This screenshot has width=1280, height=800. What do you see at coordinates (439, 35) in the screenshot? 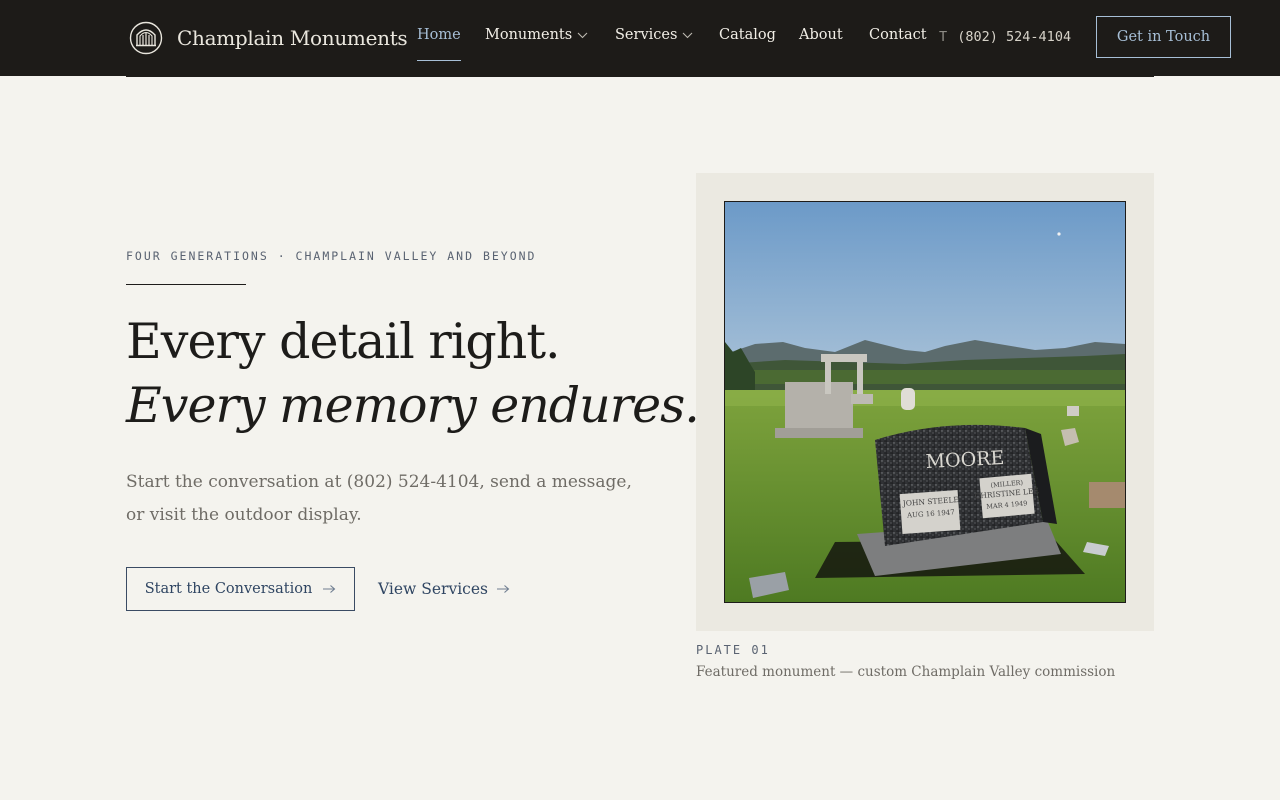
I see `nav-home-label: Home` at bounding box center [439, 35].